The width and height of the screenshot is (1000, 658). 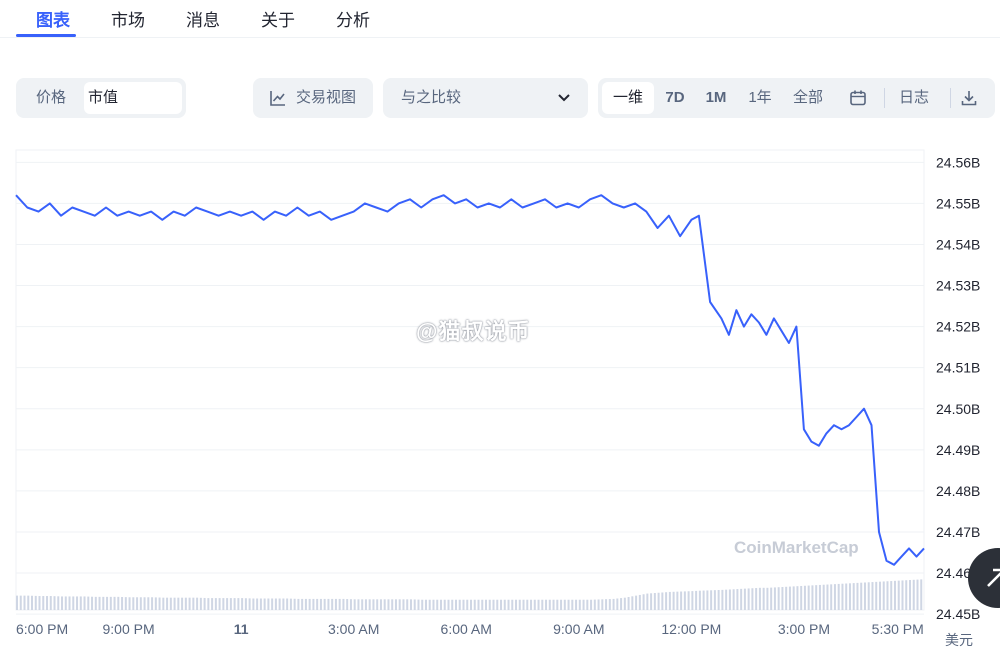 What do you see at coordinates (203, 18) in the screenshot?
I see `tab-news: 消息` at bounding box center [203, 18].